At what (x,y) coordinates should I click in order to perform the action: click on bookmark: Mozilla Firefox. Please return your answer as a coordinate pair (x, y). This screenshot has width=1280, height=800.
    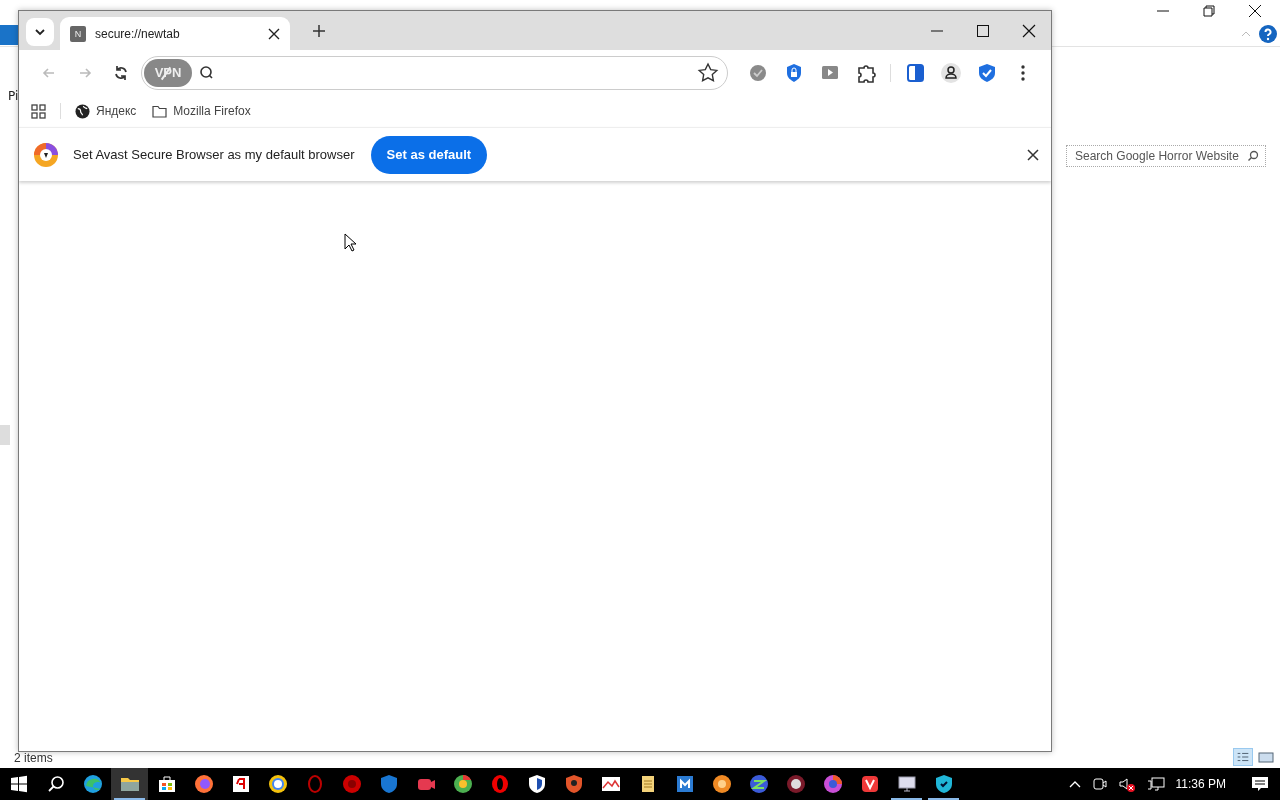
    Looking at the image, I should click on (201, 111).